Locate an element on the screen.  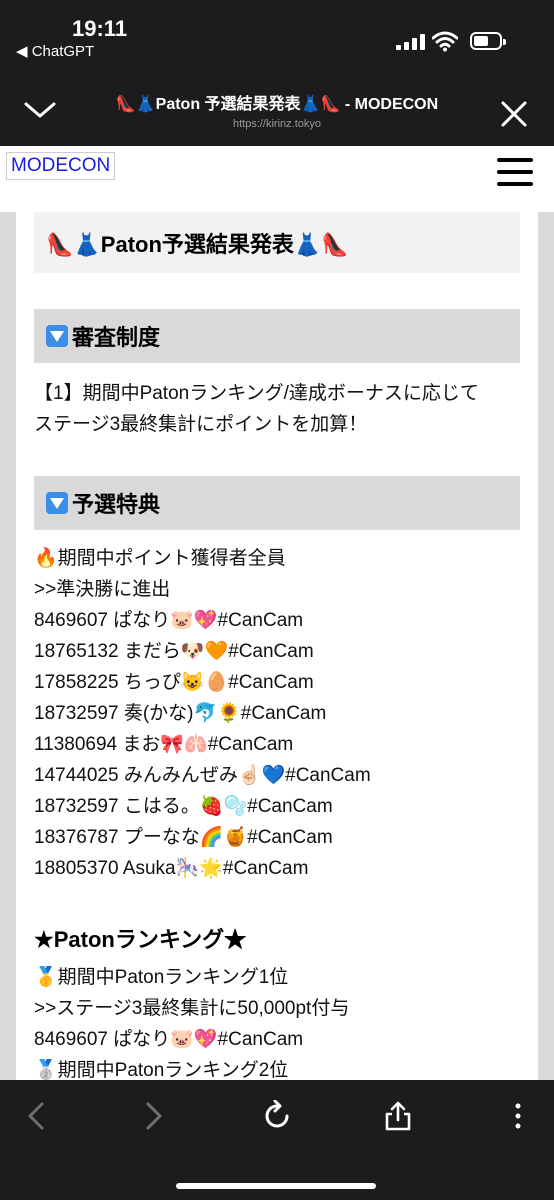
back-arrow-icon is located at coordinates (36, 1116).